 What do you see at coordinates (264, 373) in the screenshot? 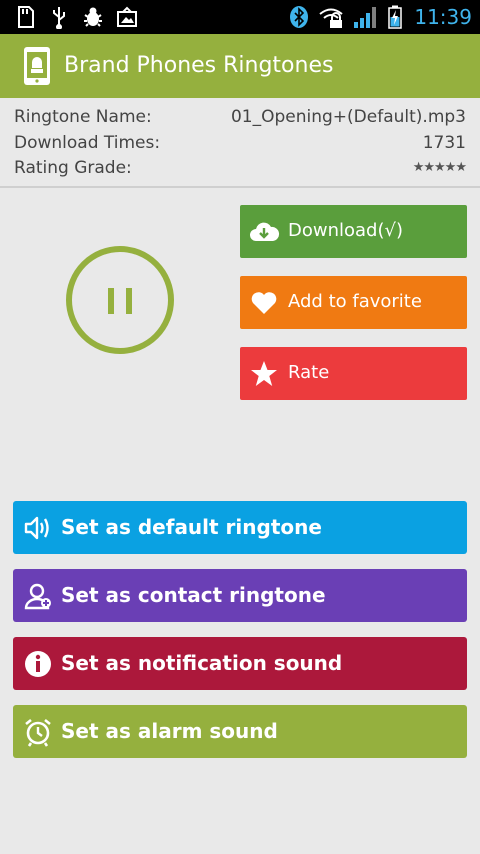
I see `star-icon` at bounding box center [264, 373].